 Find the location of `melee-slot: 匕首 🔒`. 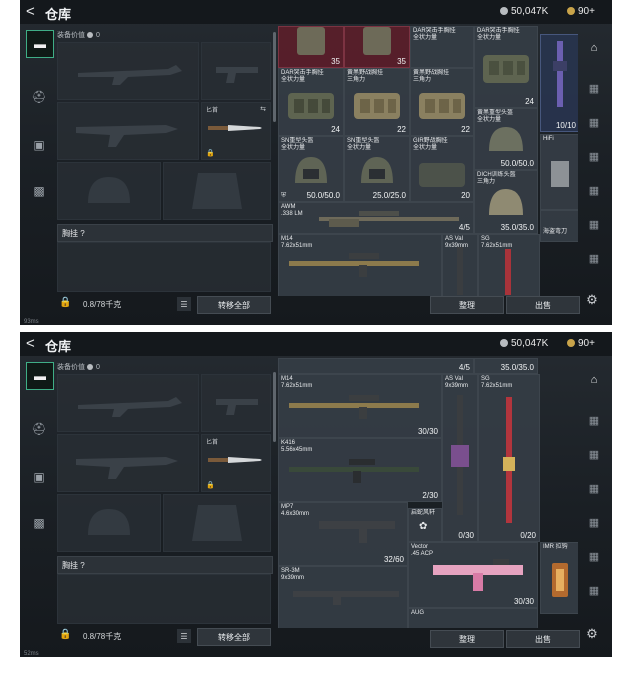

melee-slot: 匕首 🔒 is located at coordinates (236, 463).